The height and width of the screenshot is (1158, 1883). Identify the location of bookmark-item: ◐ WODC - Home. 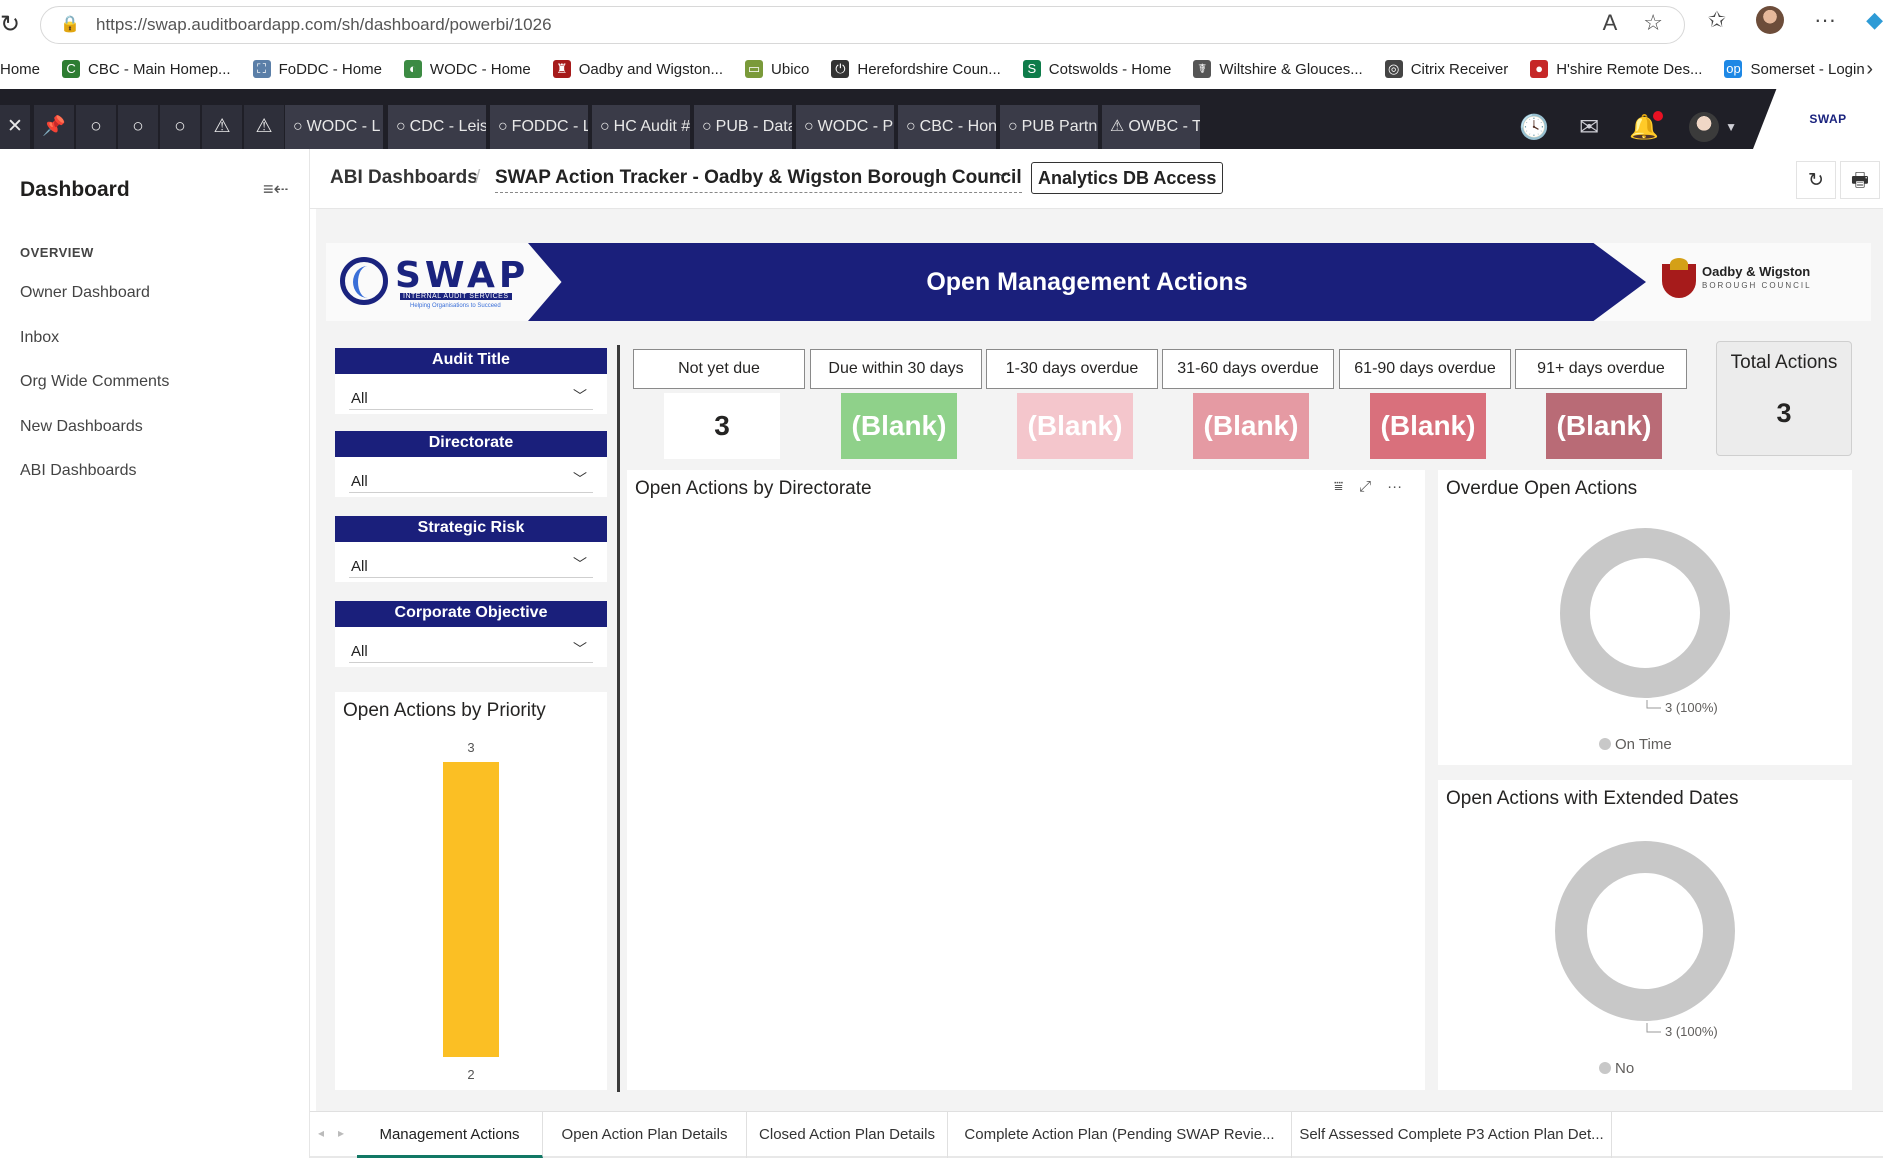
(467, 69).